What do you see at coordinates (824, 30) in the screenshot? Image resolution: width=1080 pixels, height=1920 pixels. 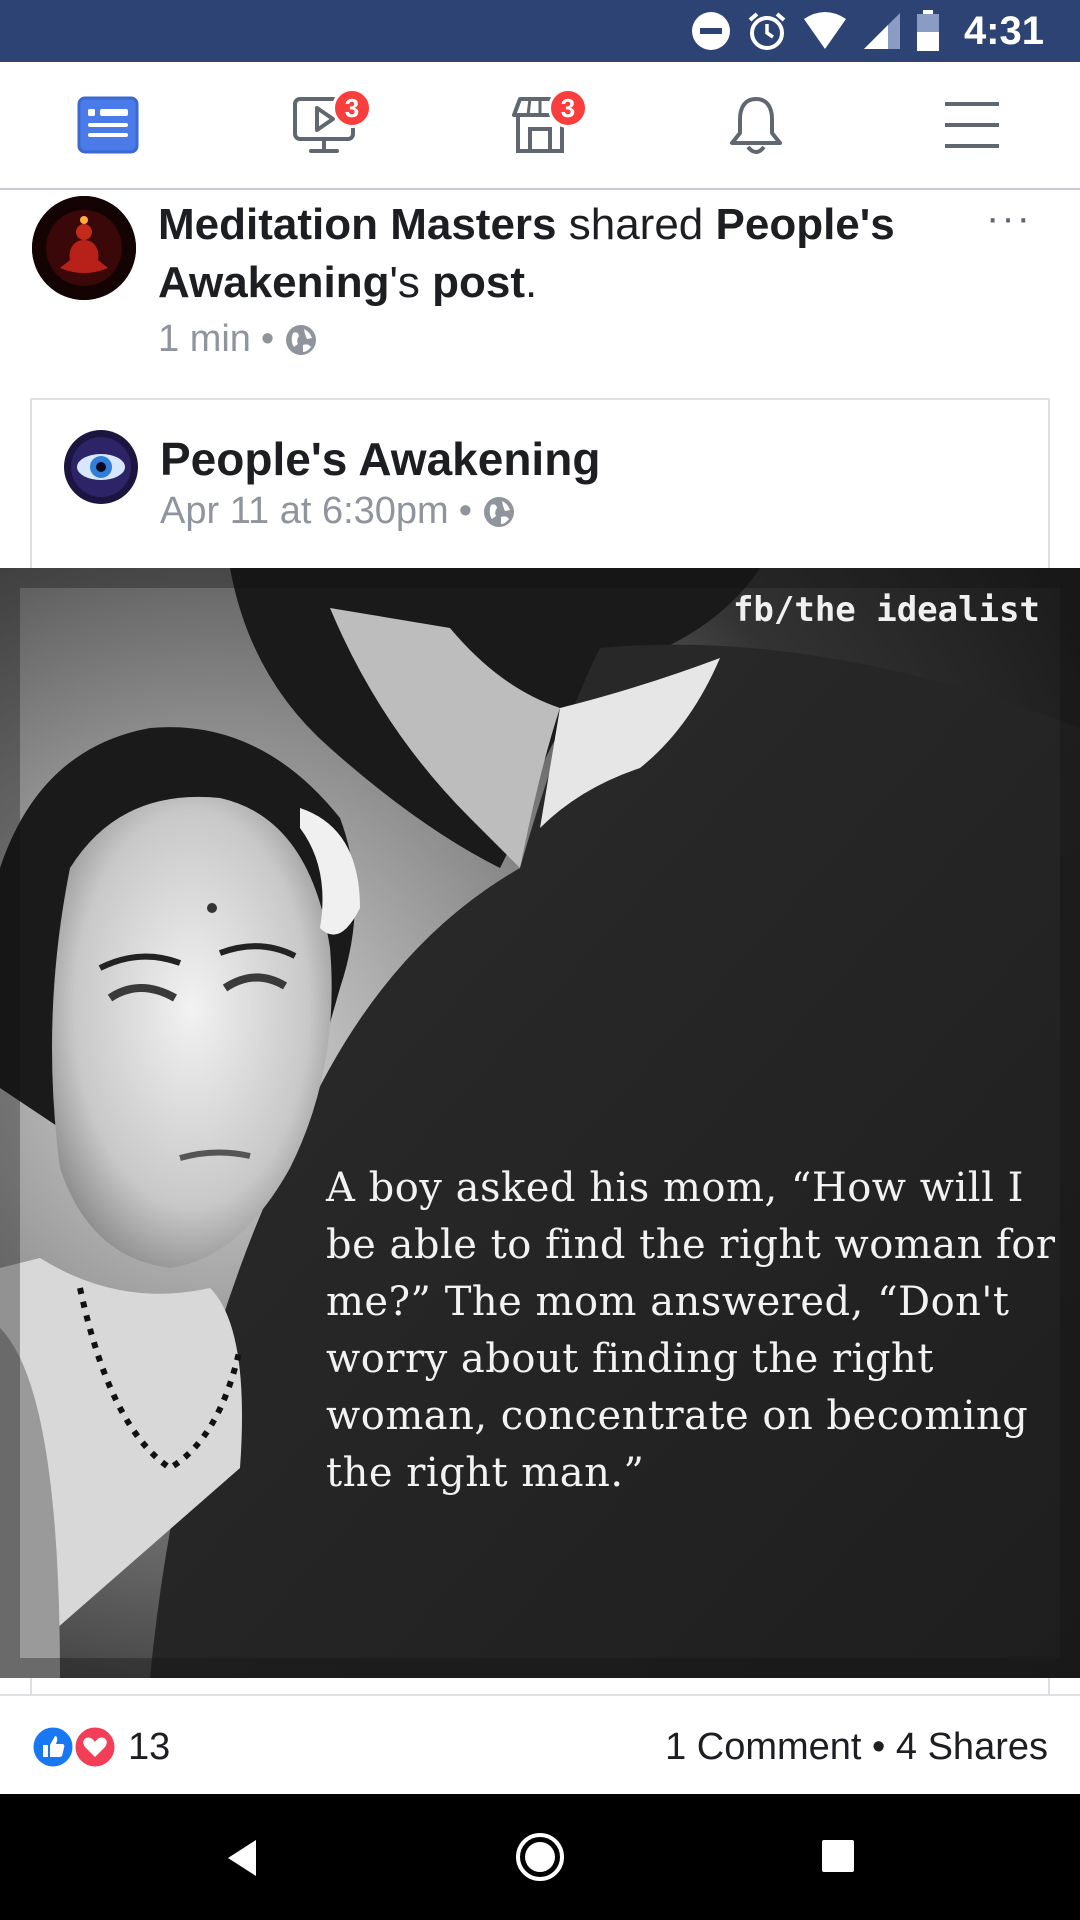 I see `wifi-icon` at bounding box center [824, 30].